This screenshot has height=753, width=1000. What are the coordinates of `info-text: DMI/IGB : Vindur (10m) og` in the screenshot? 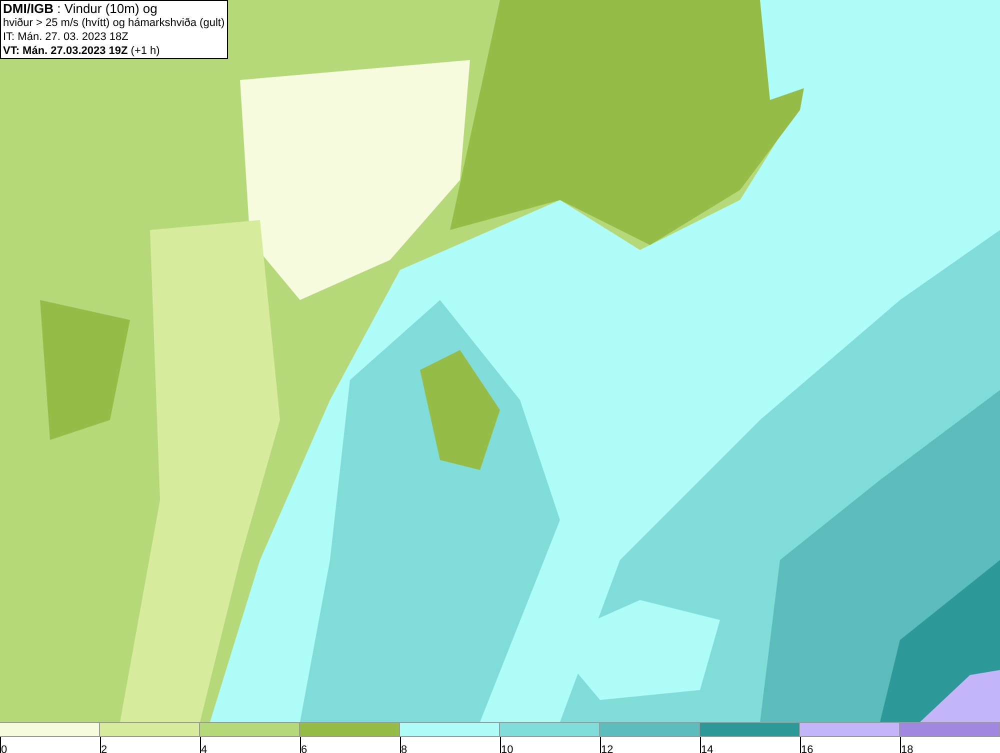 It's located at (80, 8).